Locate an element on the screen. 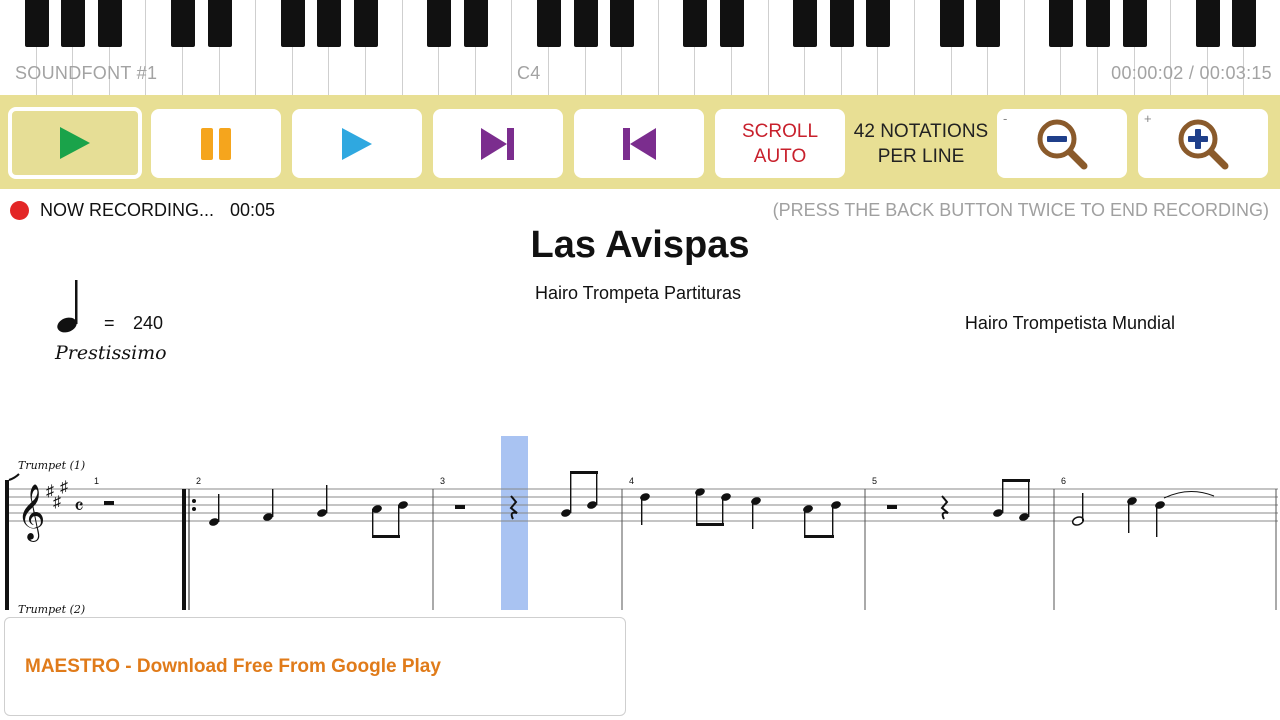  toolbar: SCROLL AUTO 42 NOTATIONS PER LINE - + is located at coordinates (640, 142).